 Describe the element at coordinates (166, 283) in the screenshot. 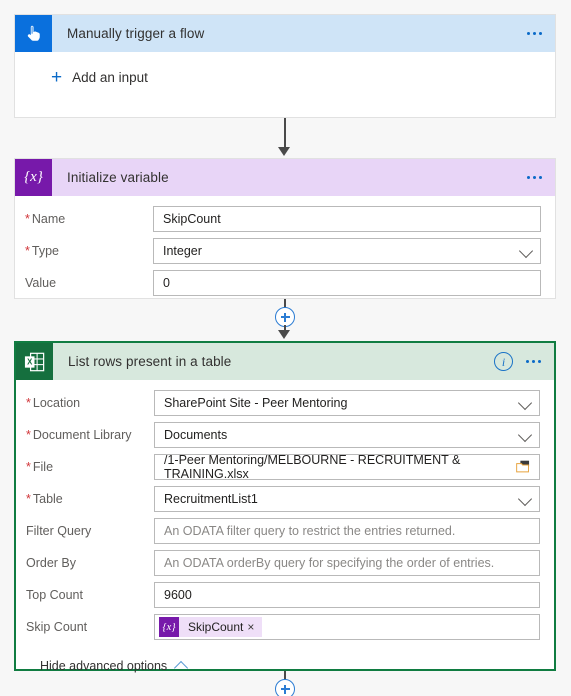

I see `value-input-value: 0` at that location.